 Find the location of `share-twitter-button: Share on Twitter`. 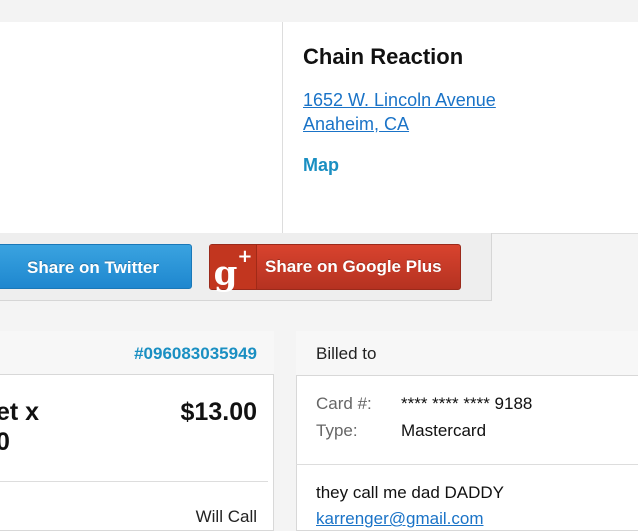

share-twitter-button: Share on Twitter is located at coordinates (96, 266).